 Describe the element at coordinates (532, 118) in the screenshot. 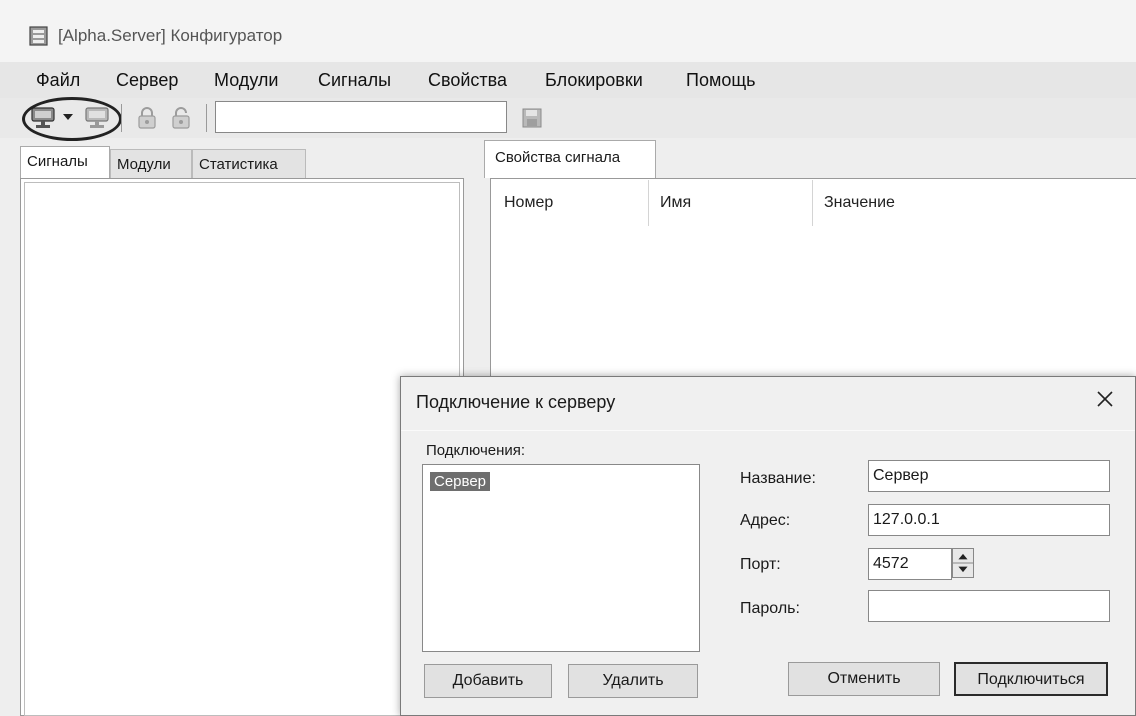

I see `save-icon` at that location.